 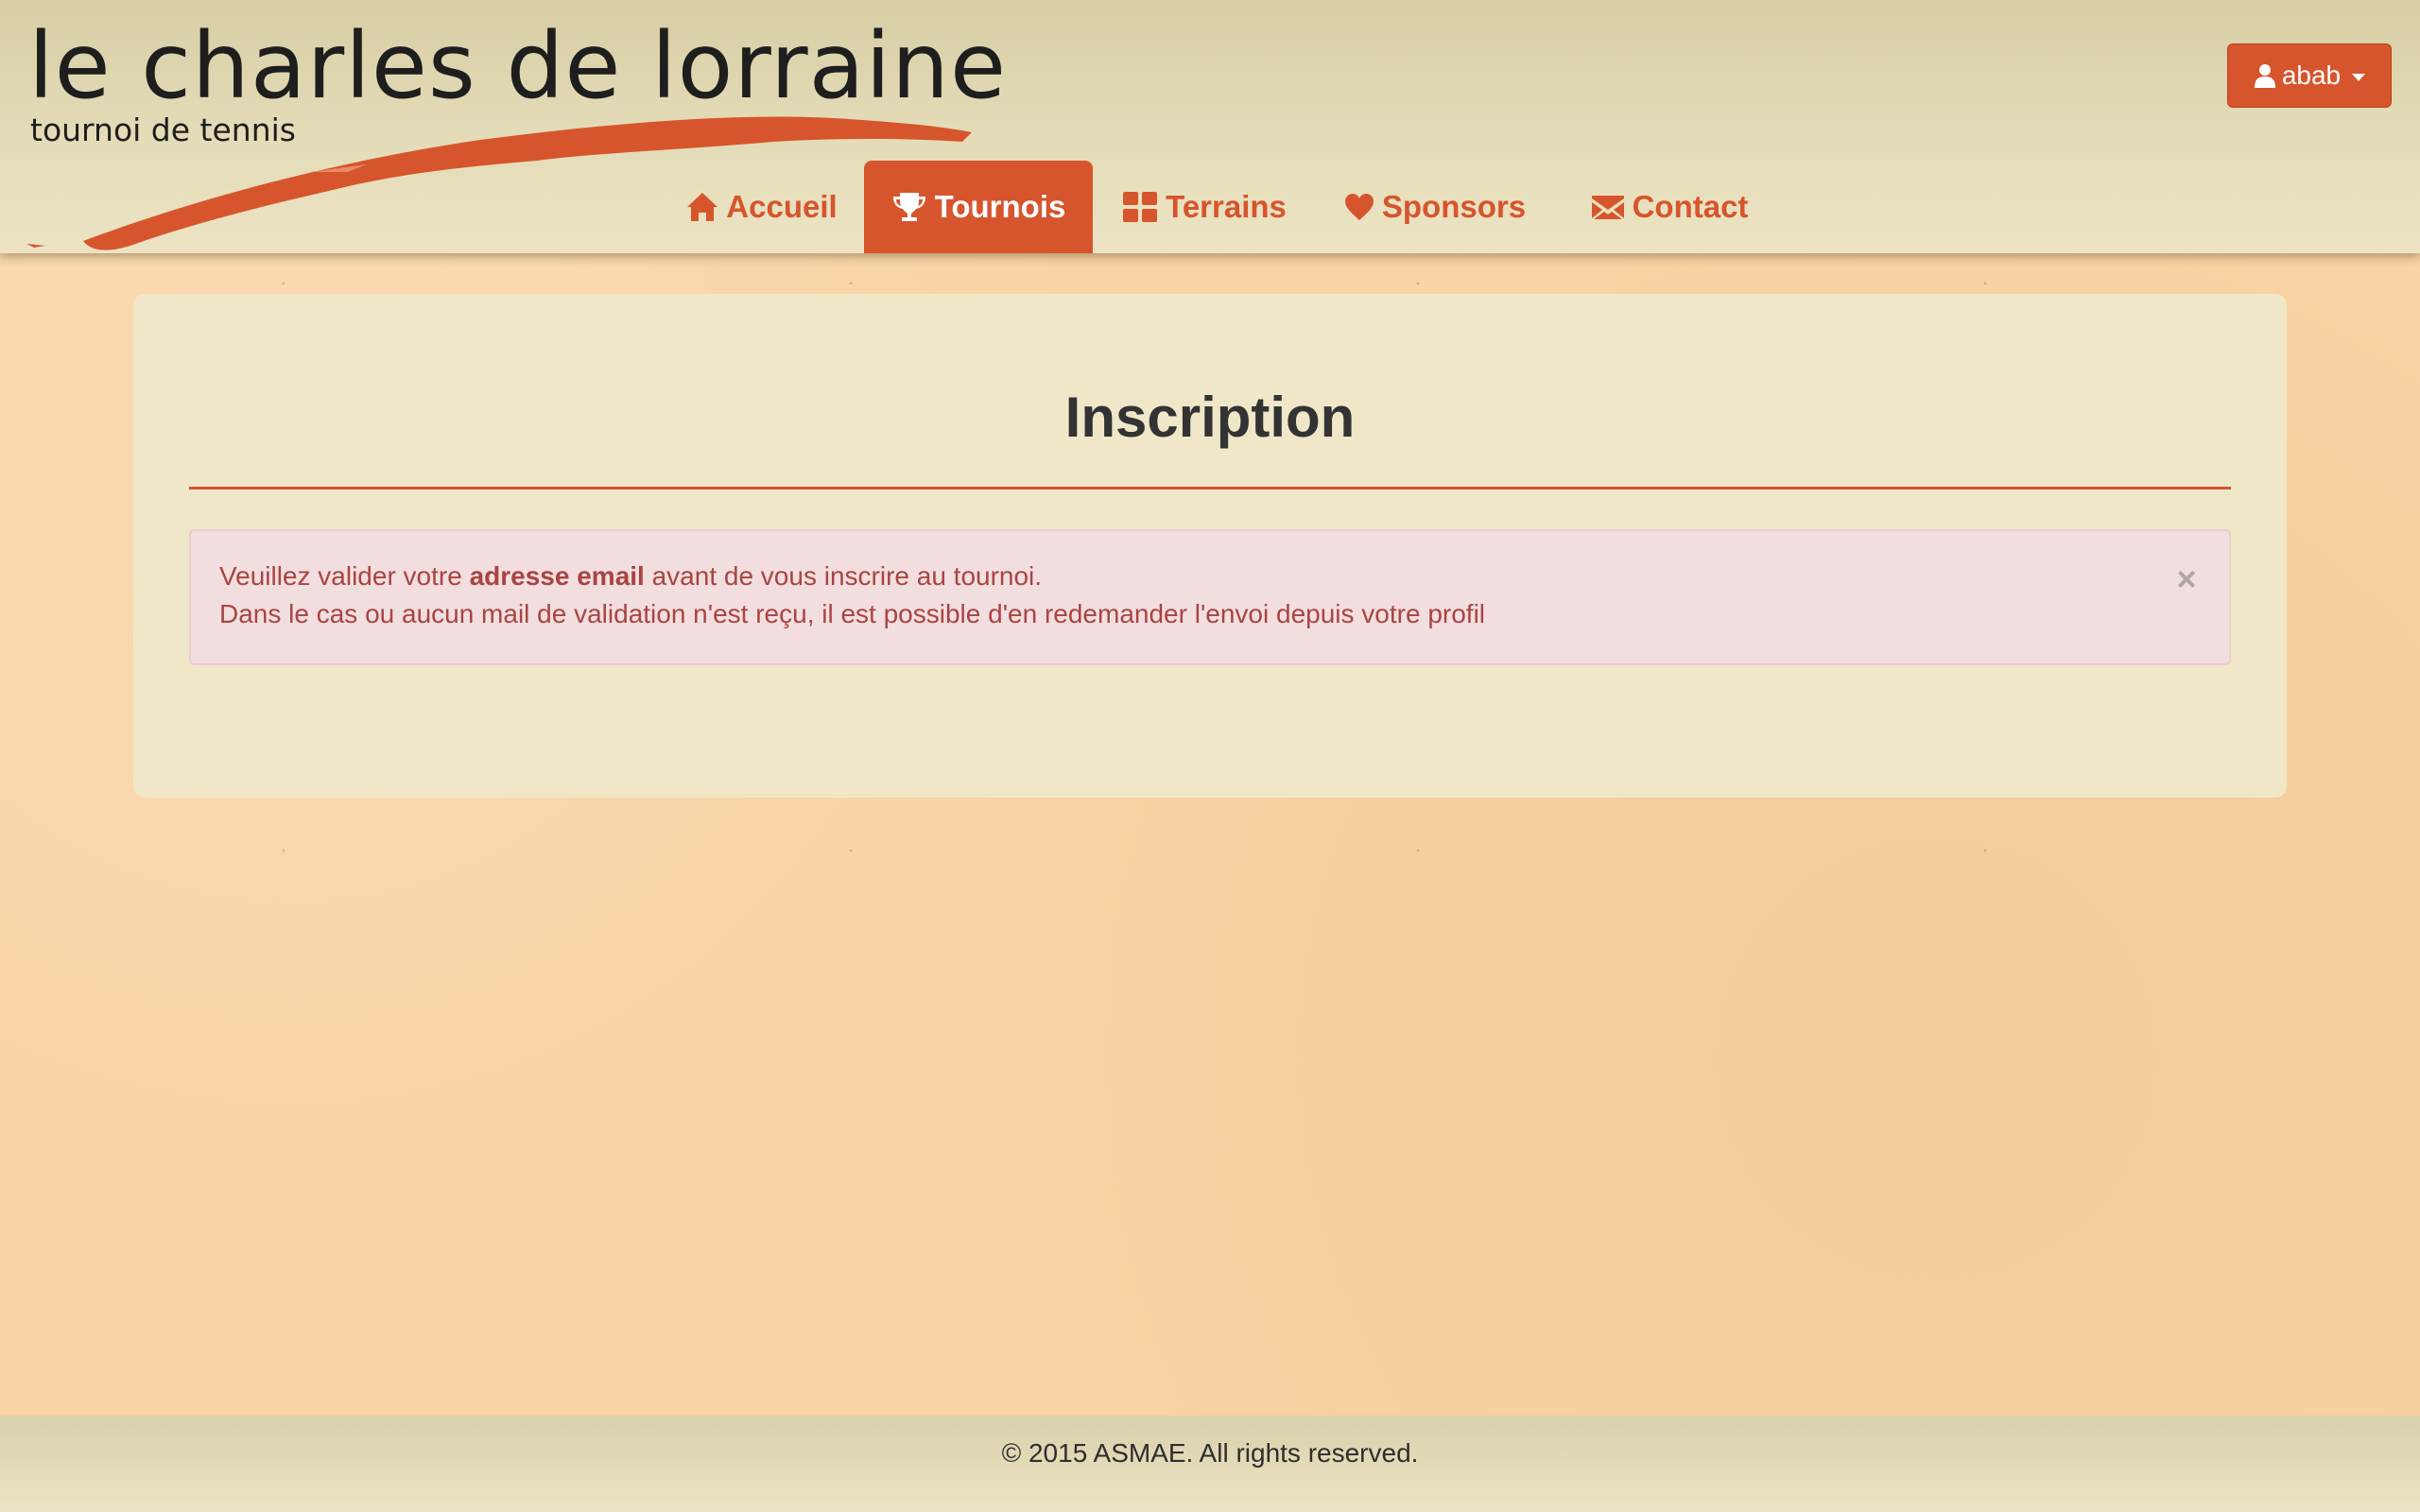 I want to click on user-name: abab, so click(x=2311, y=75).